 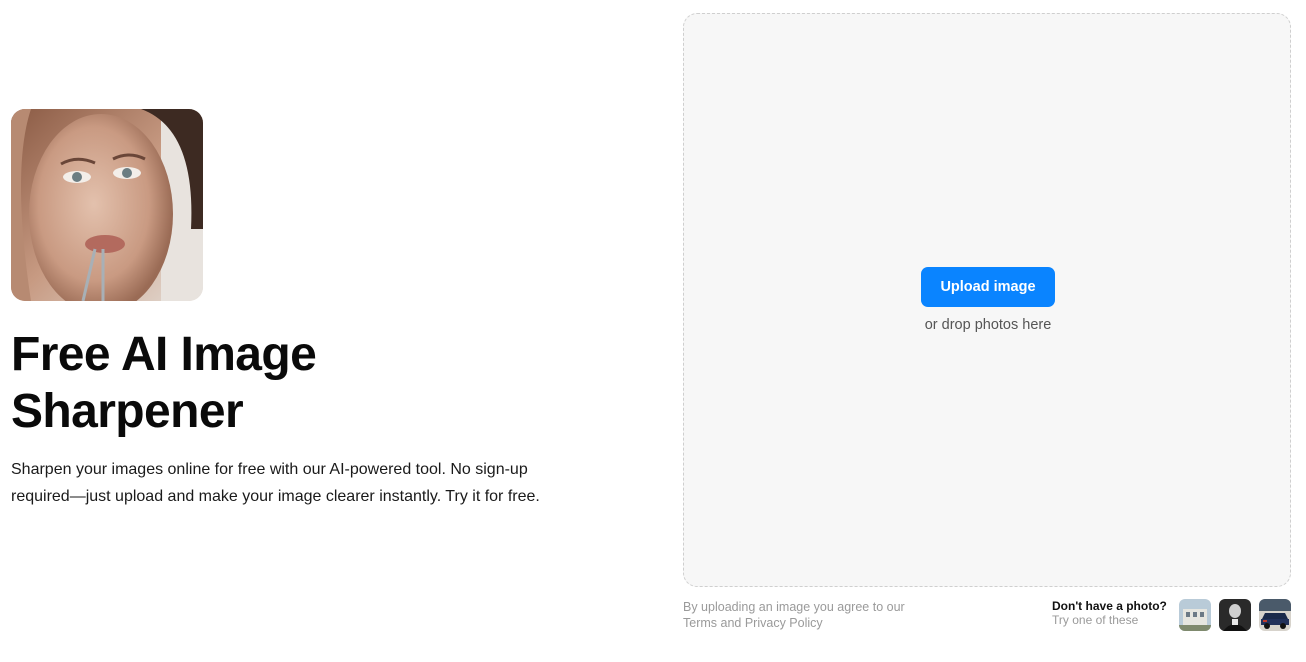 I want to click on sample-portrait-photo, so click(x=1235, y=615).